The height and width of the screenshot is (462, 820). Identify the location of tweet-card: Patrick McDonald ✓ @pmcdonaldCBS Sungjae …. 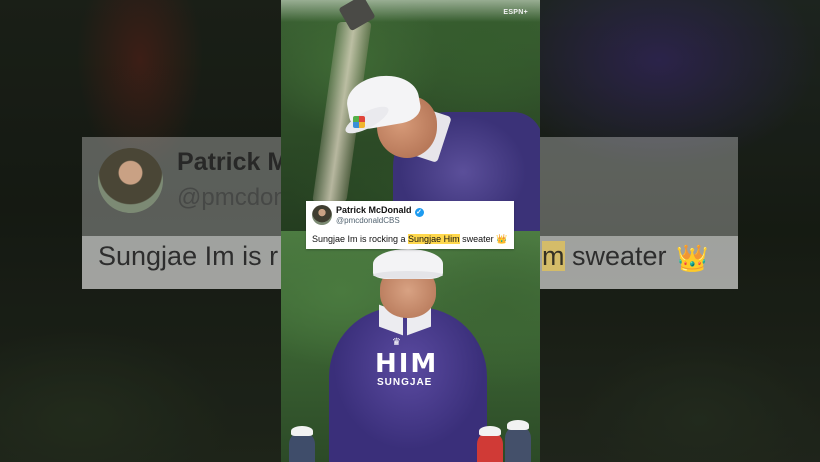
(410, 225).